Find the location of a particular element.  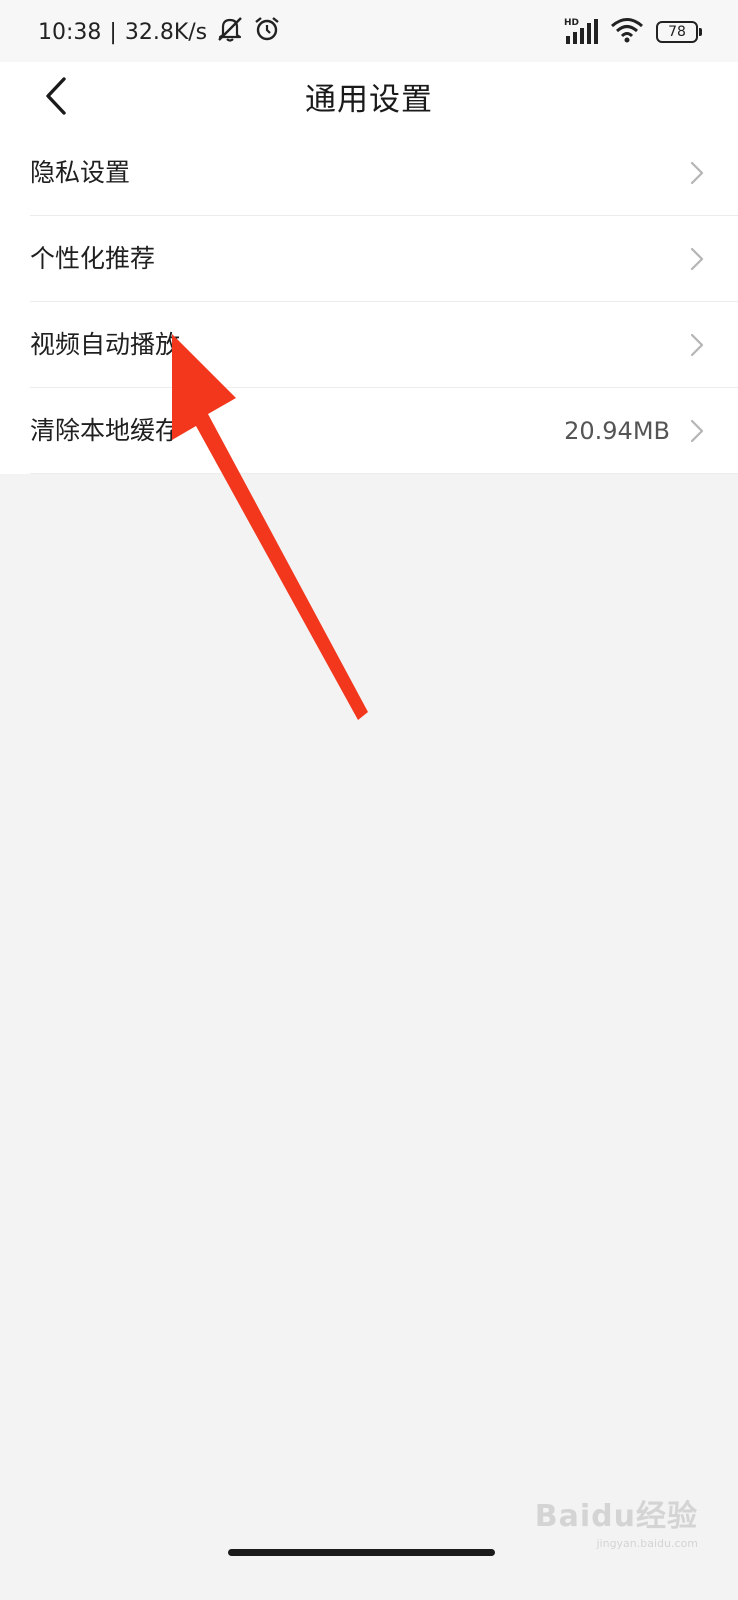

status-right: HD 78 is located at coordinates (633, 32).